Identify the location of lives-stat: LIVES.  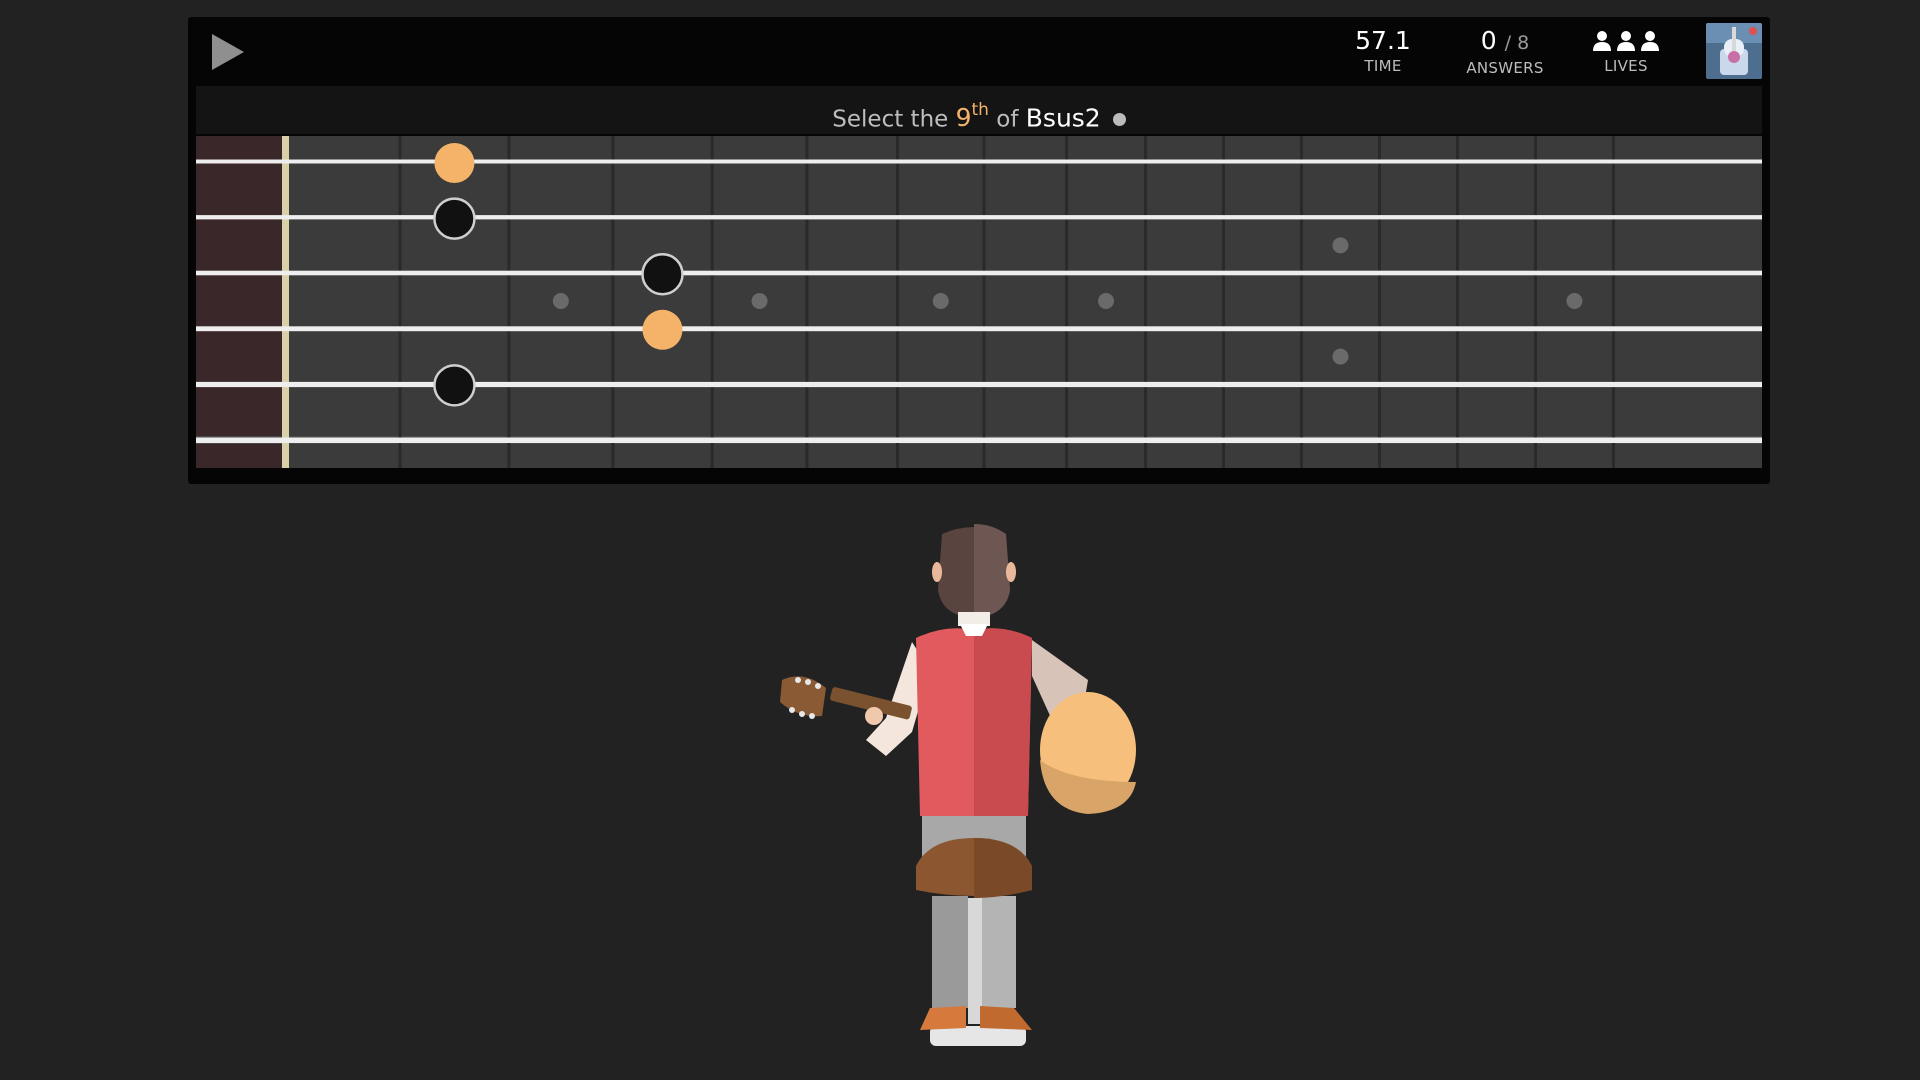
(1626, 50).